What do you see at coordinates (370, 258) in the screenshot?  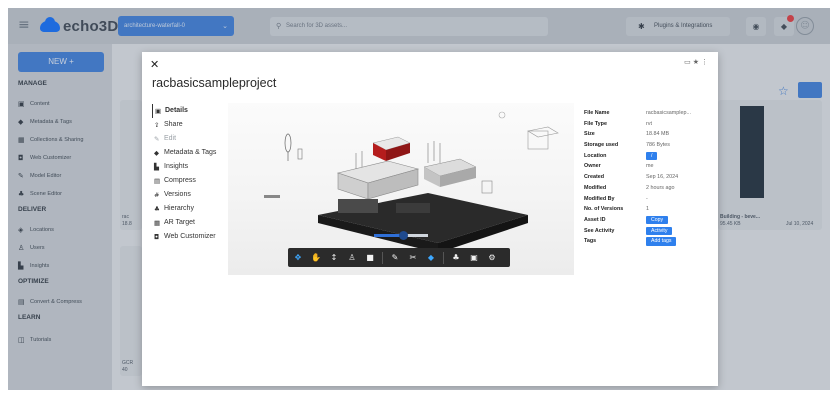 I see `camera-icon: ■` at bounding box center [370, 258].